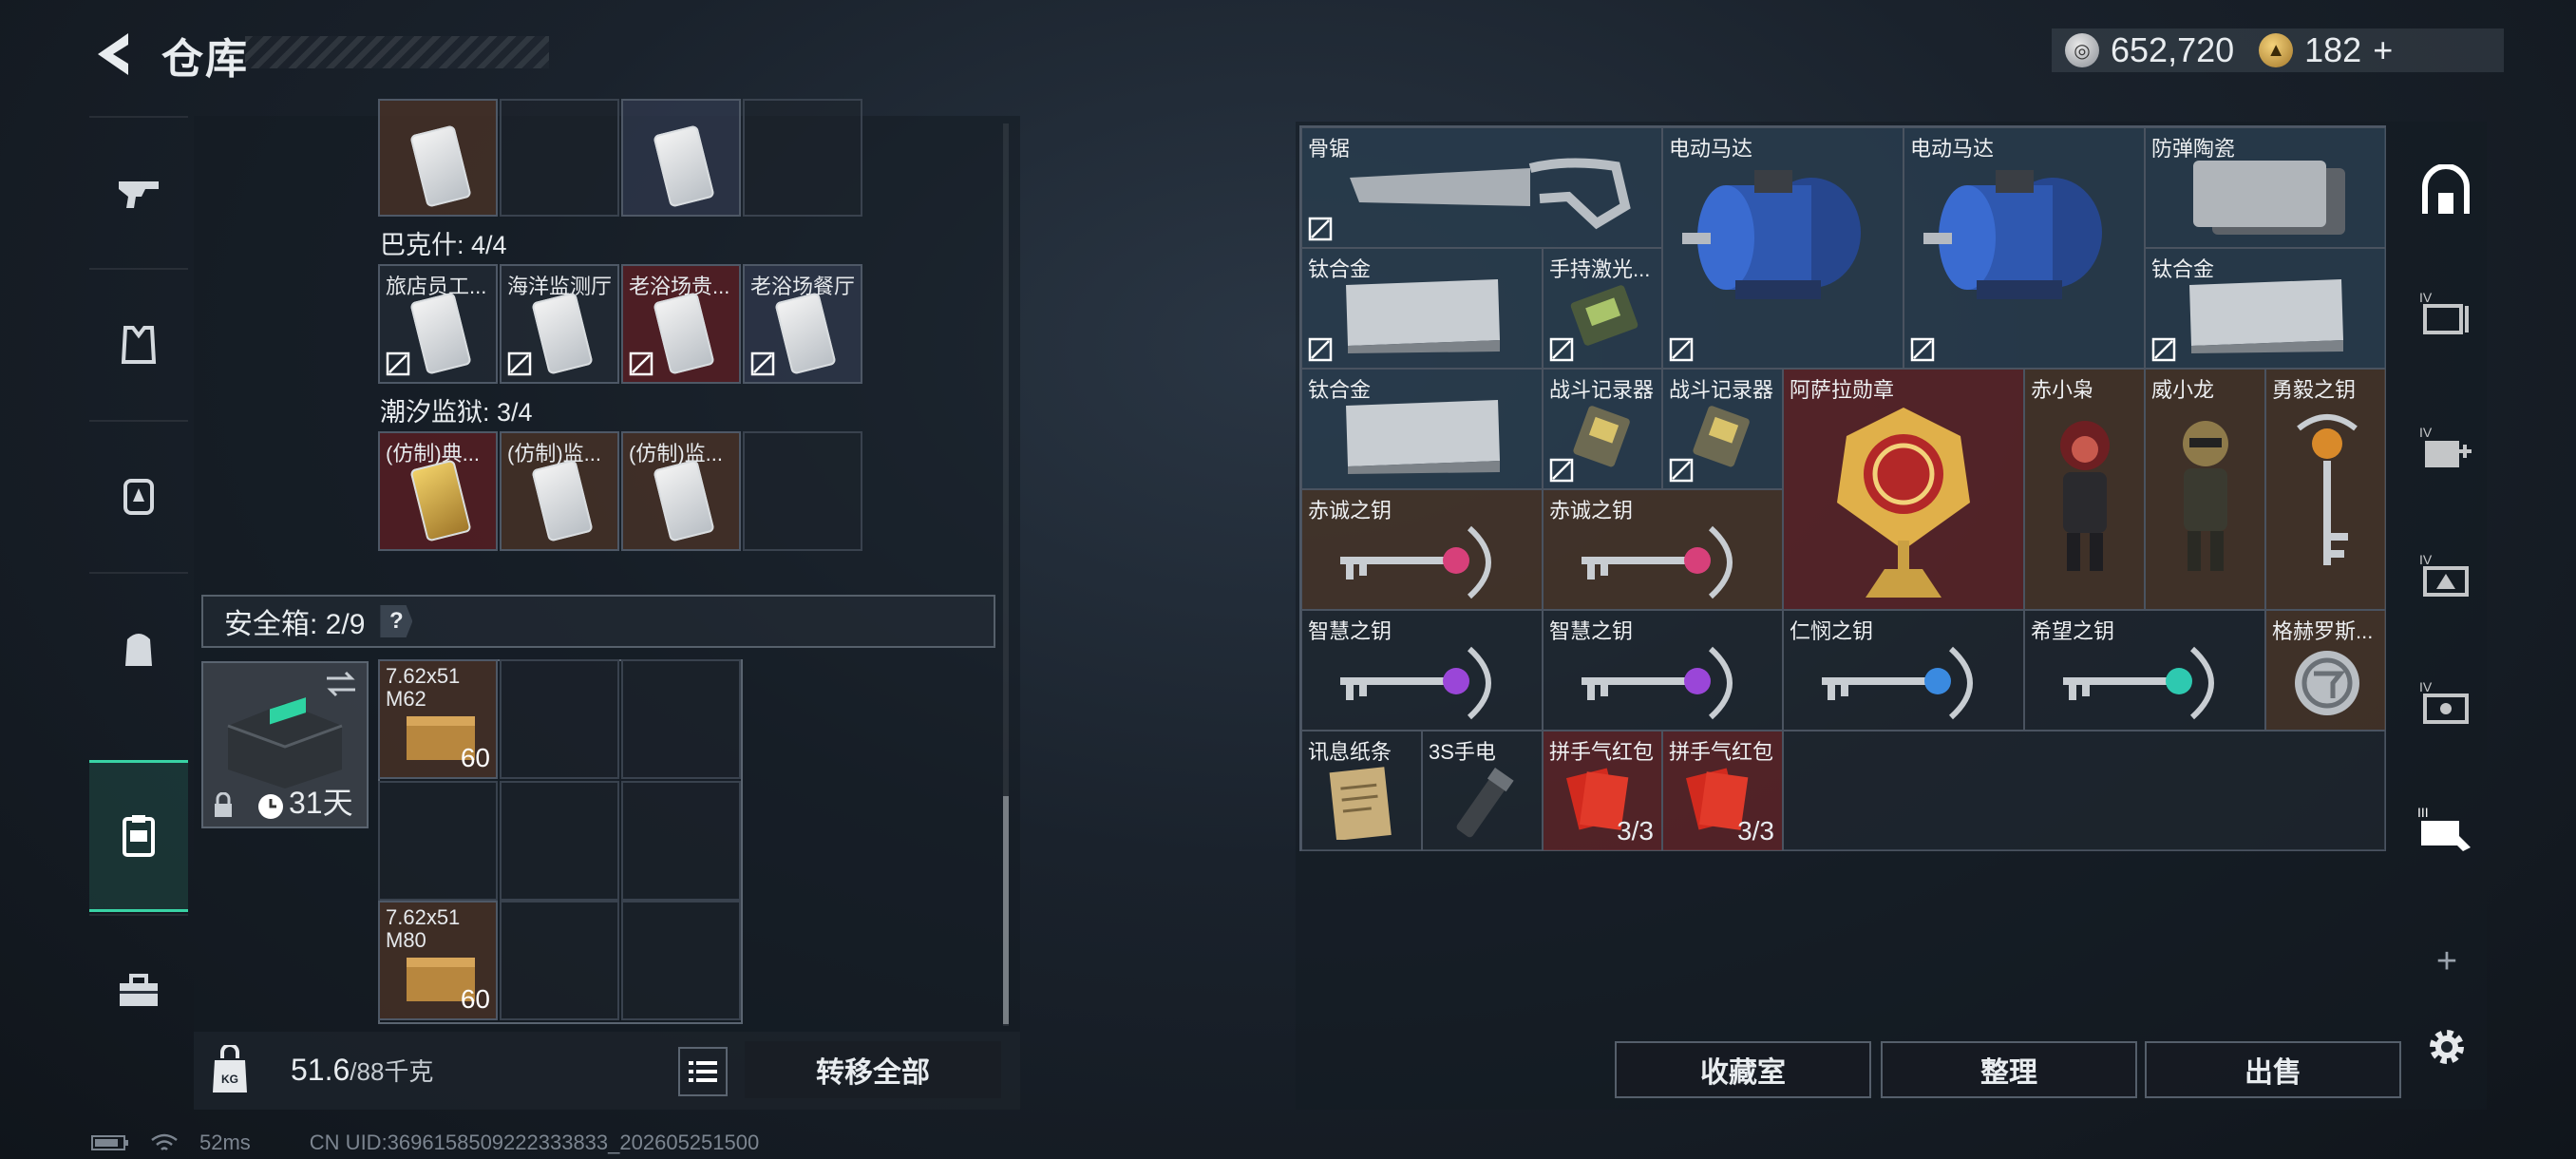 This screenshot has width=2576, height=1159. Describe the element at coordinates (2446, 702) in the screenshot. I see `rail-storage-misc: IV` at that location.